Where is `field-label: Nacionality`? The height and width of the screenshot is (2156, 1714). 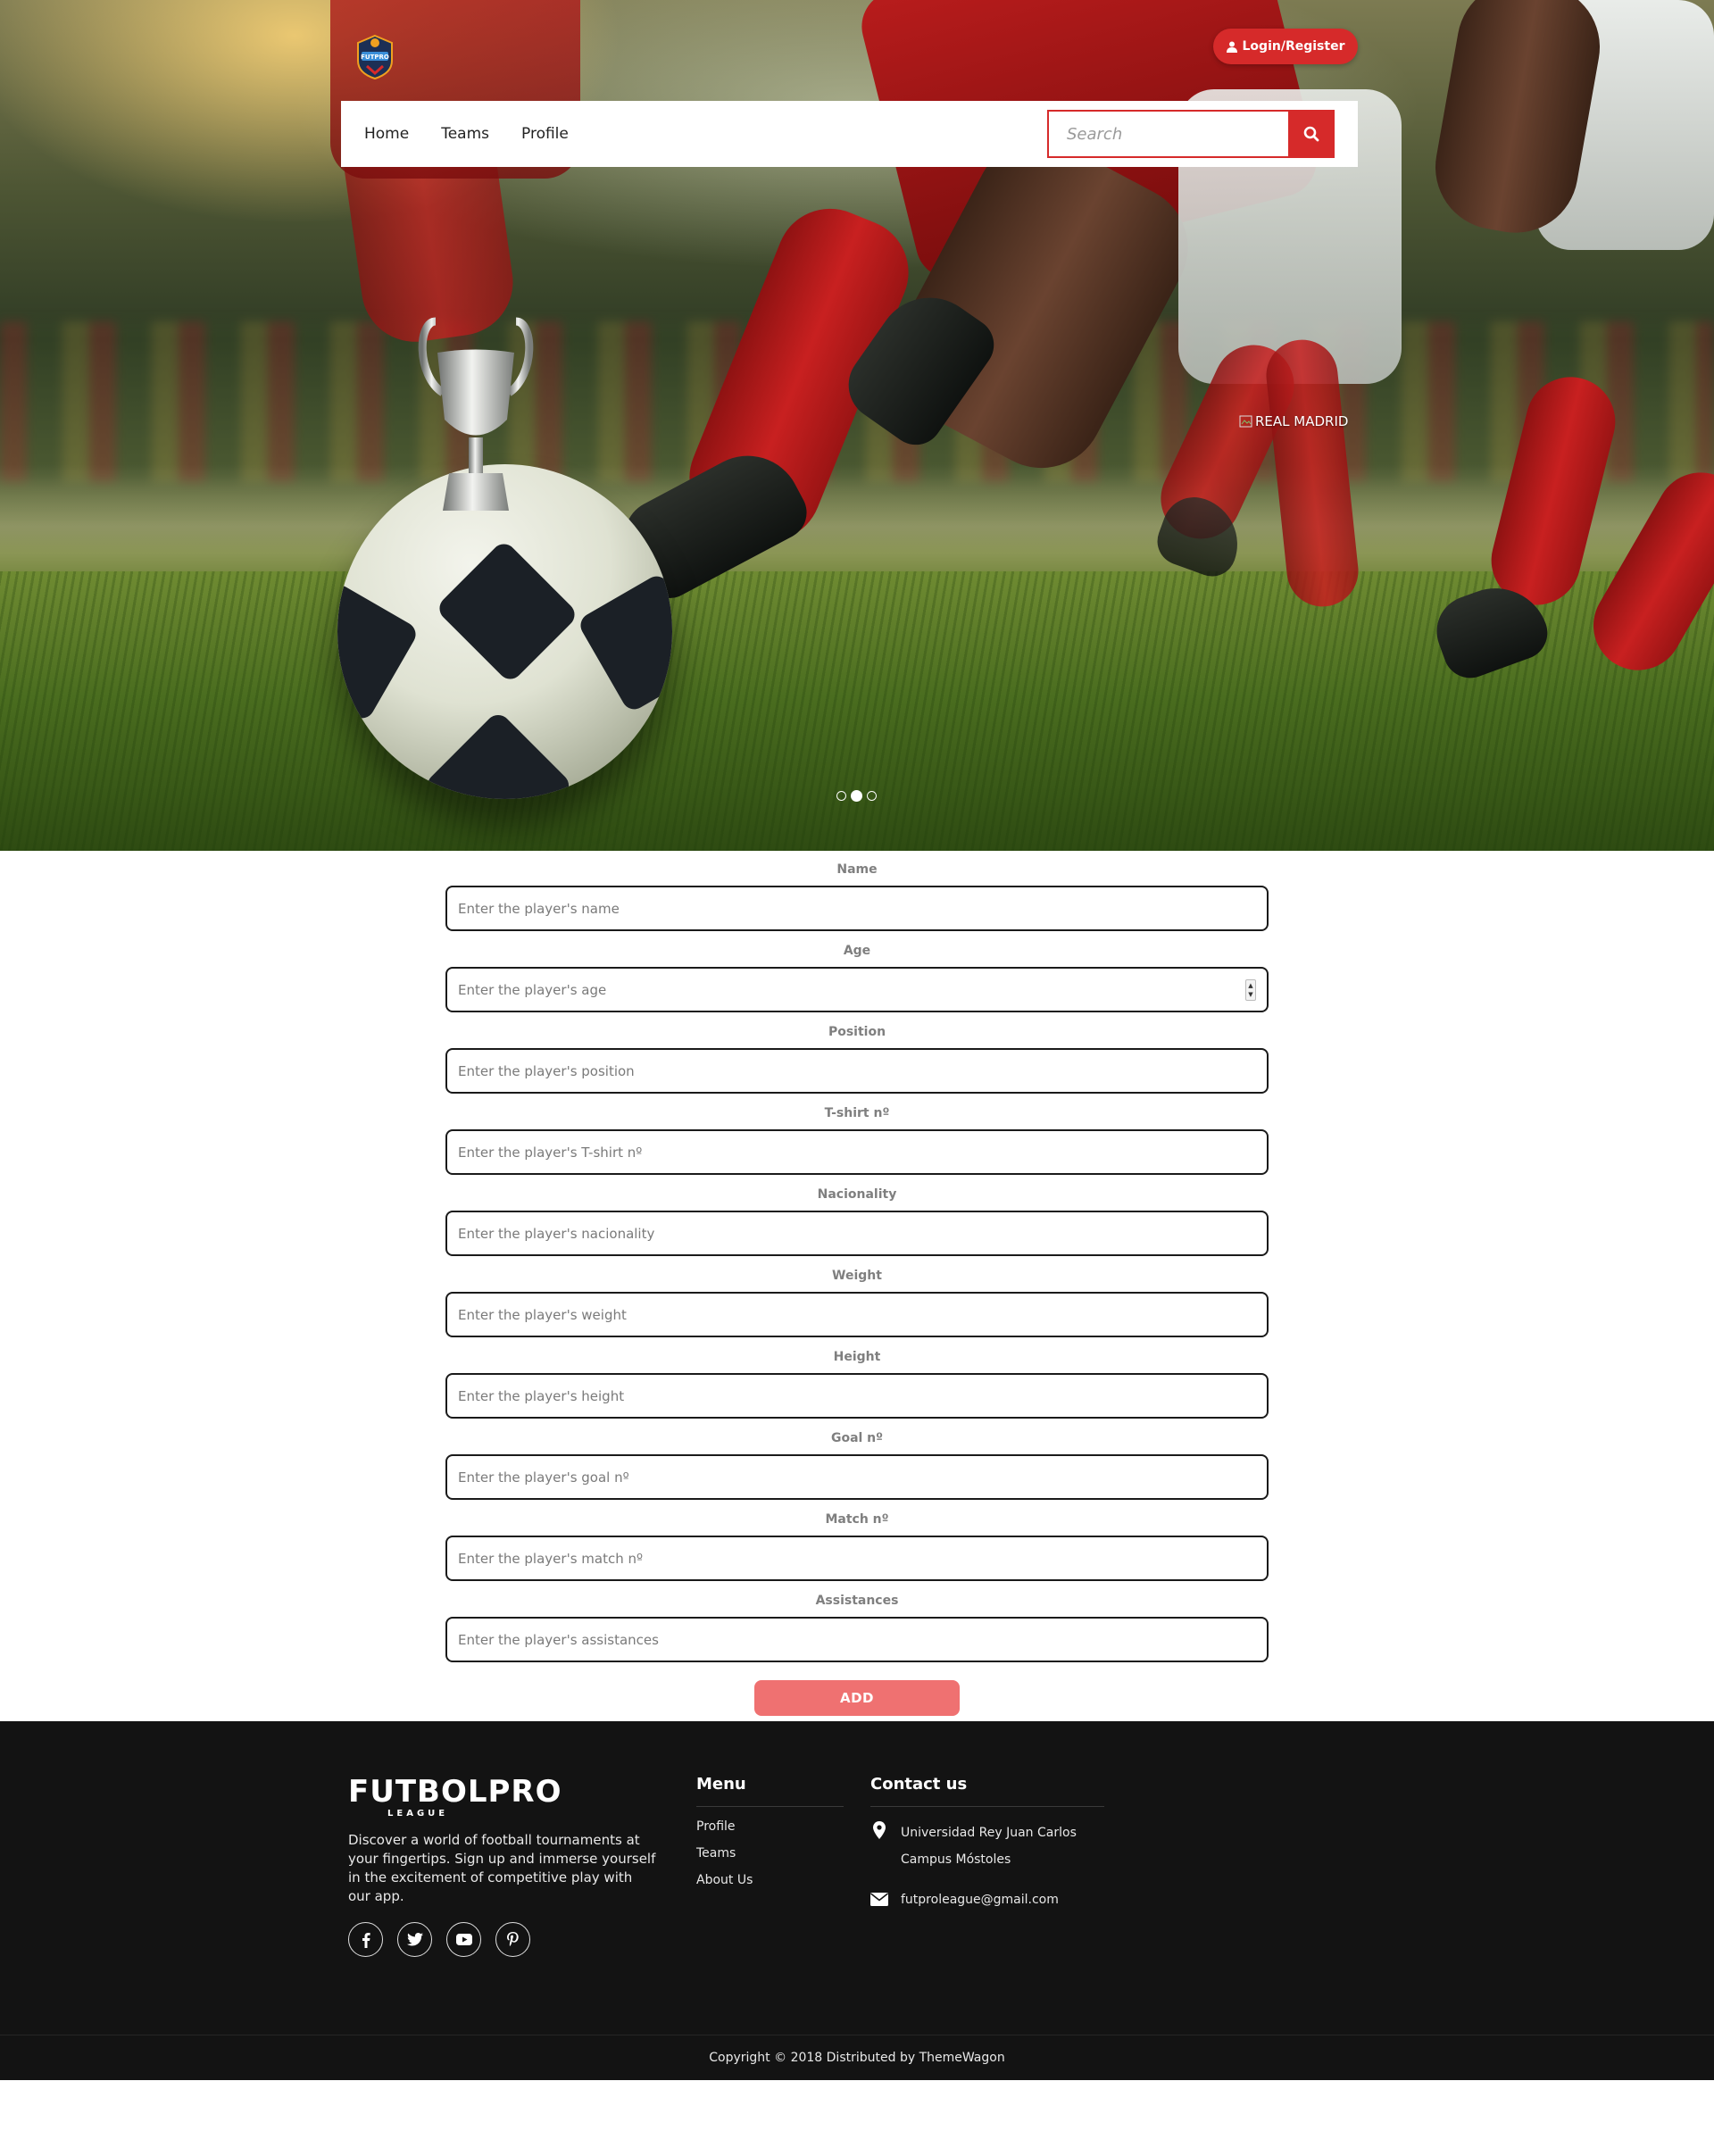
field-label: Nacionality is located at coordinates (857, 1194).